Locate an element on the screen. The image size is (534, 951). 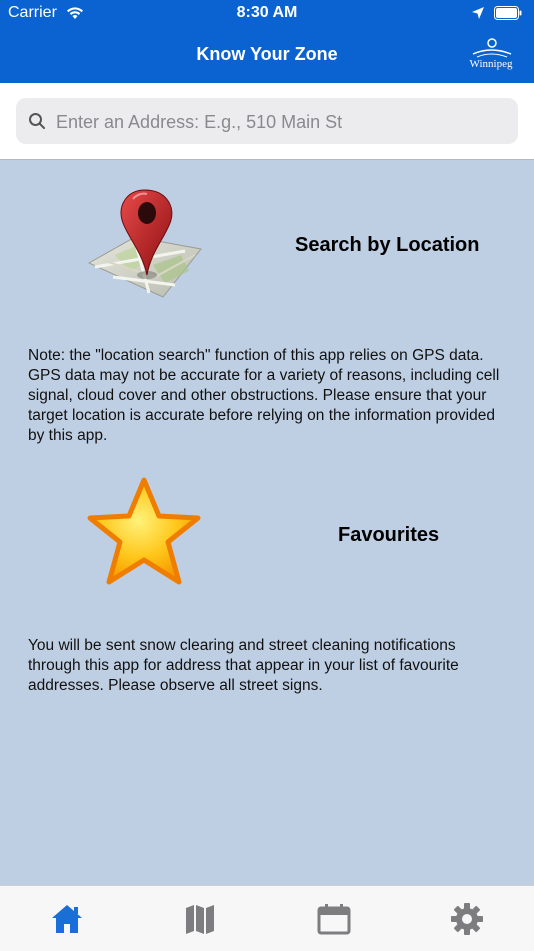
location-arrow-icon is located at coordinates (478, 15).